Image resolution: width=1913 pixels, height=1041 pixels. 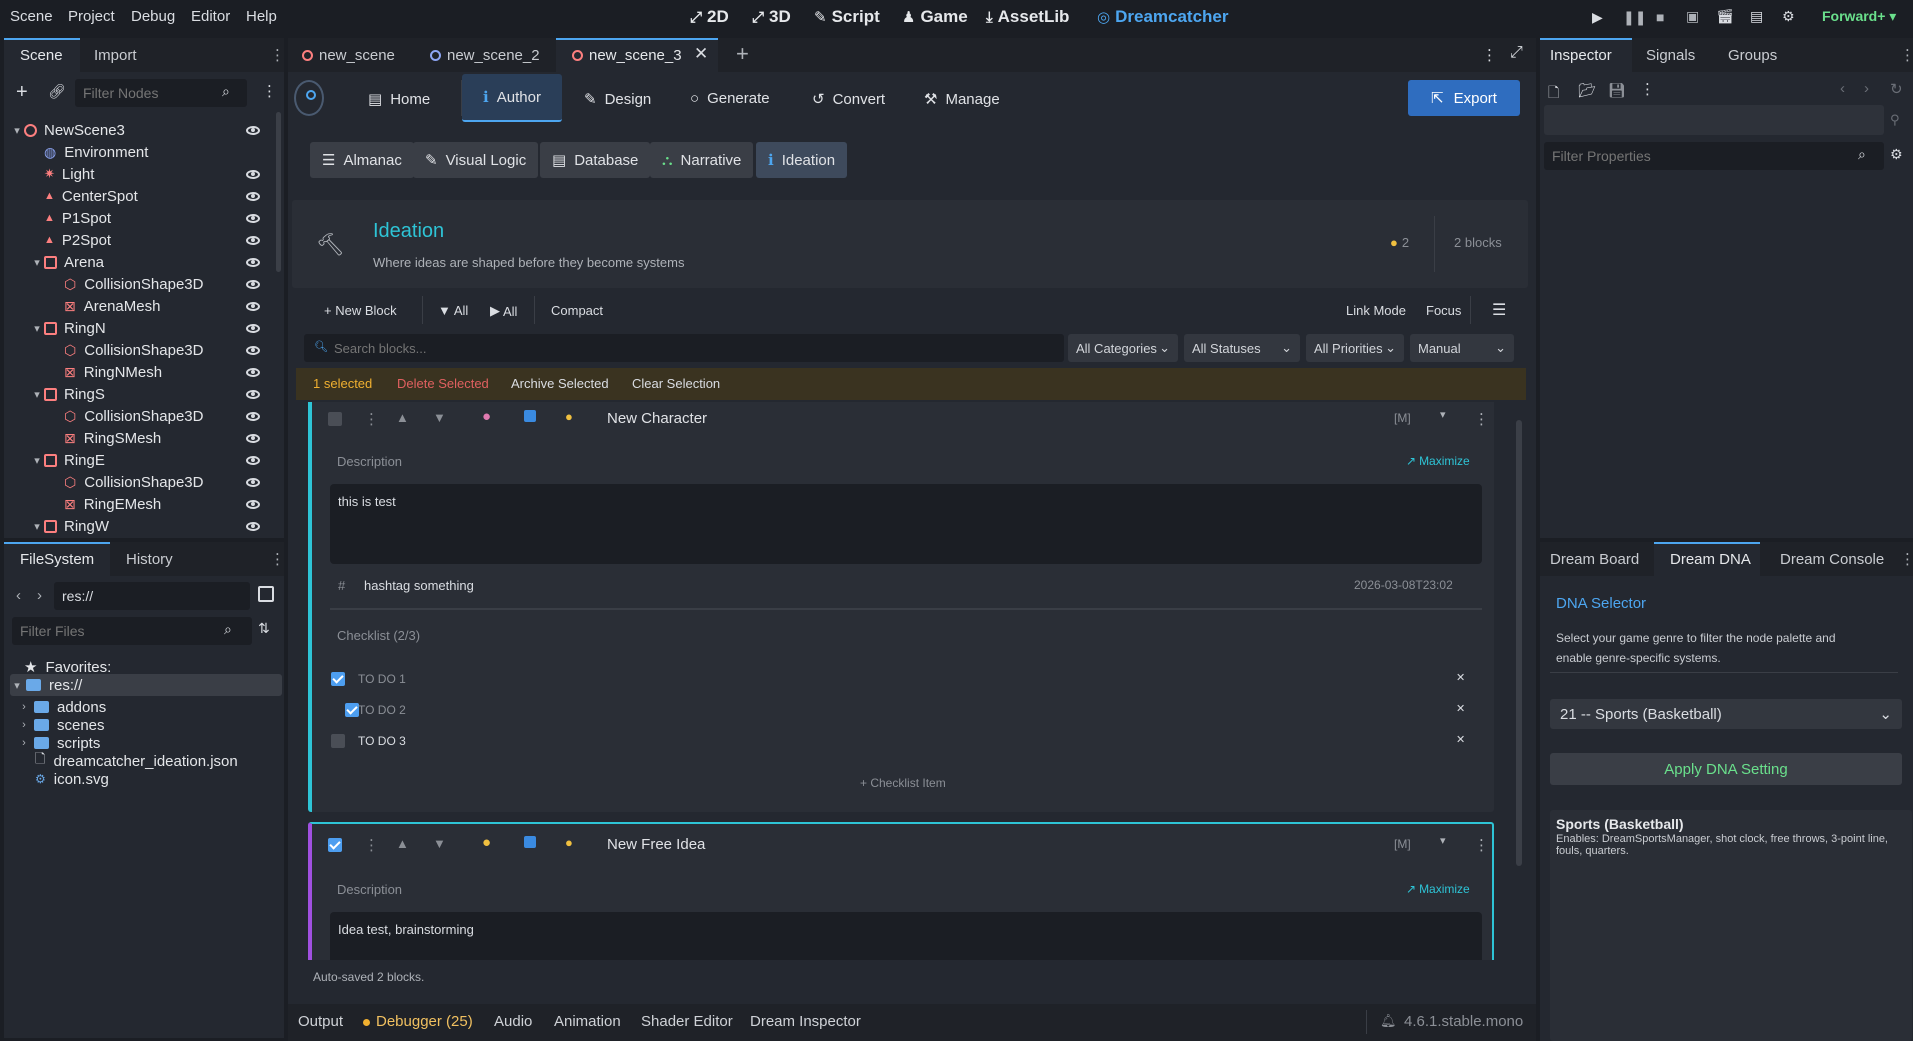 What do you see at coordinates (31, 16) in the screenshot?
I see `menu-scene: Scene` at bounding box center [31, 16].